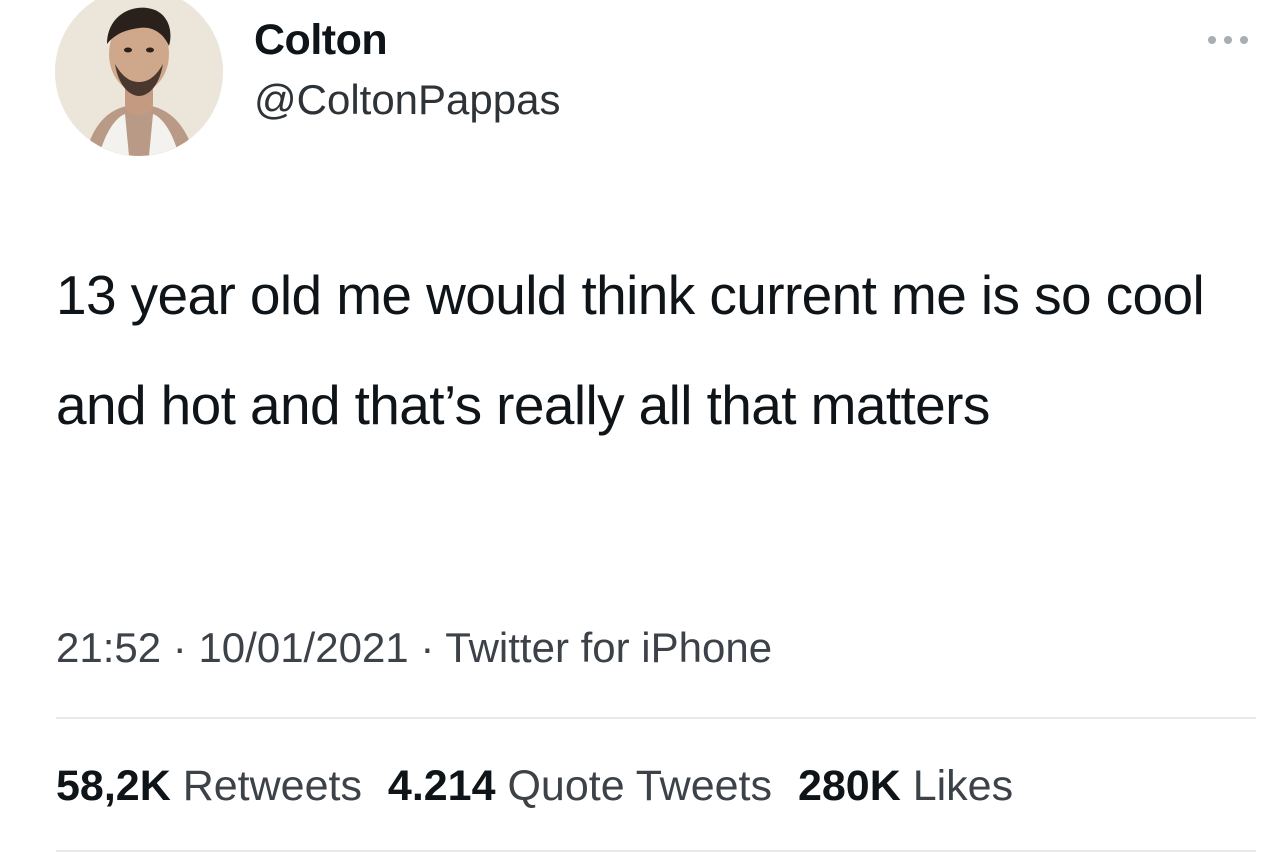 This screenshot has height=864, width=1284. I want to click on more-options-button, so click(1228, 40).